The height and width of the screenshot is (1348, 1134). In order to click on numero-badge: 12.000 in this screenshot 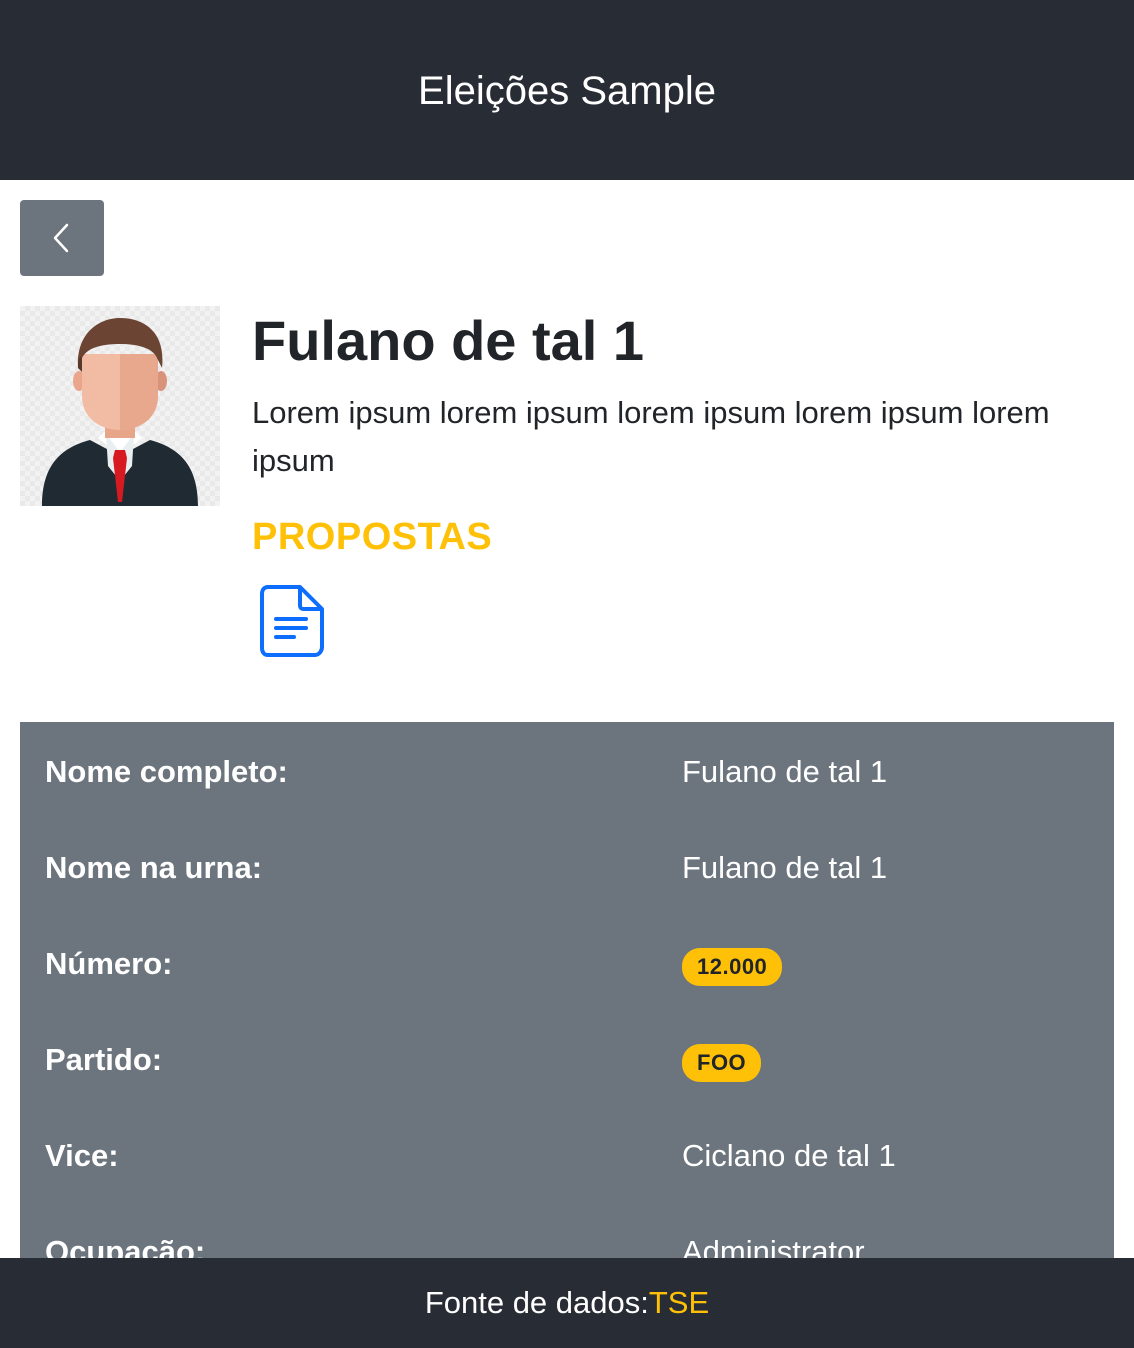, I will do `click(732, 967)`.